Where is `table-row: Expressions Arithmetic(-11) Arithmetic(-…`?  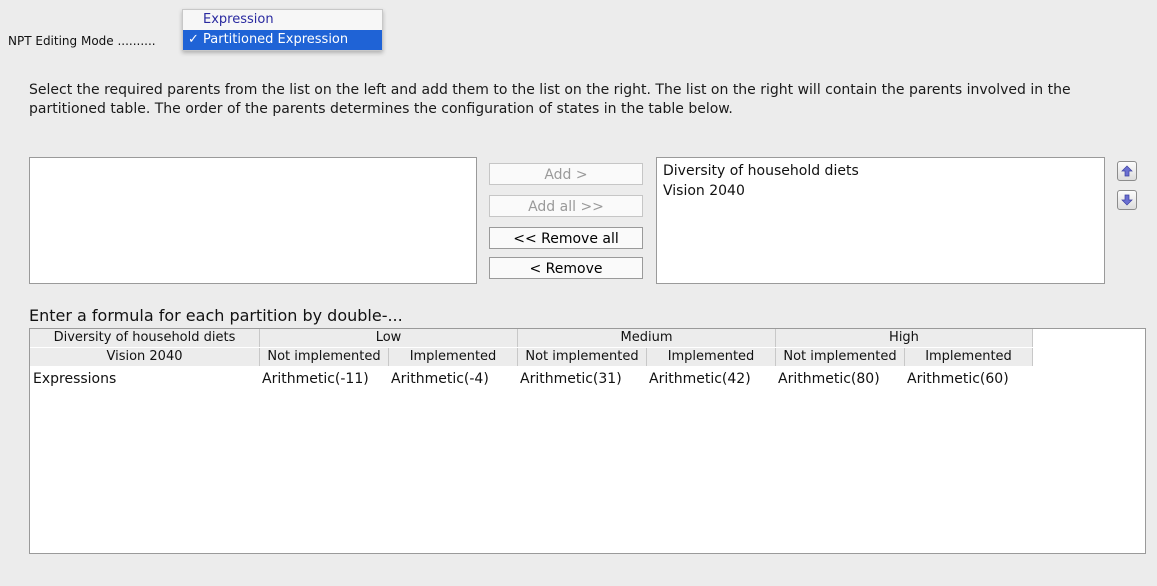
table-row: Expressions Arithmetic(-11) Arithmetic(-… is located at coordinates (531, 379).